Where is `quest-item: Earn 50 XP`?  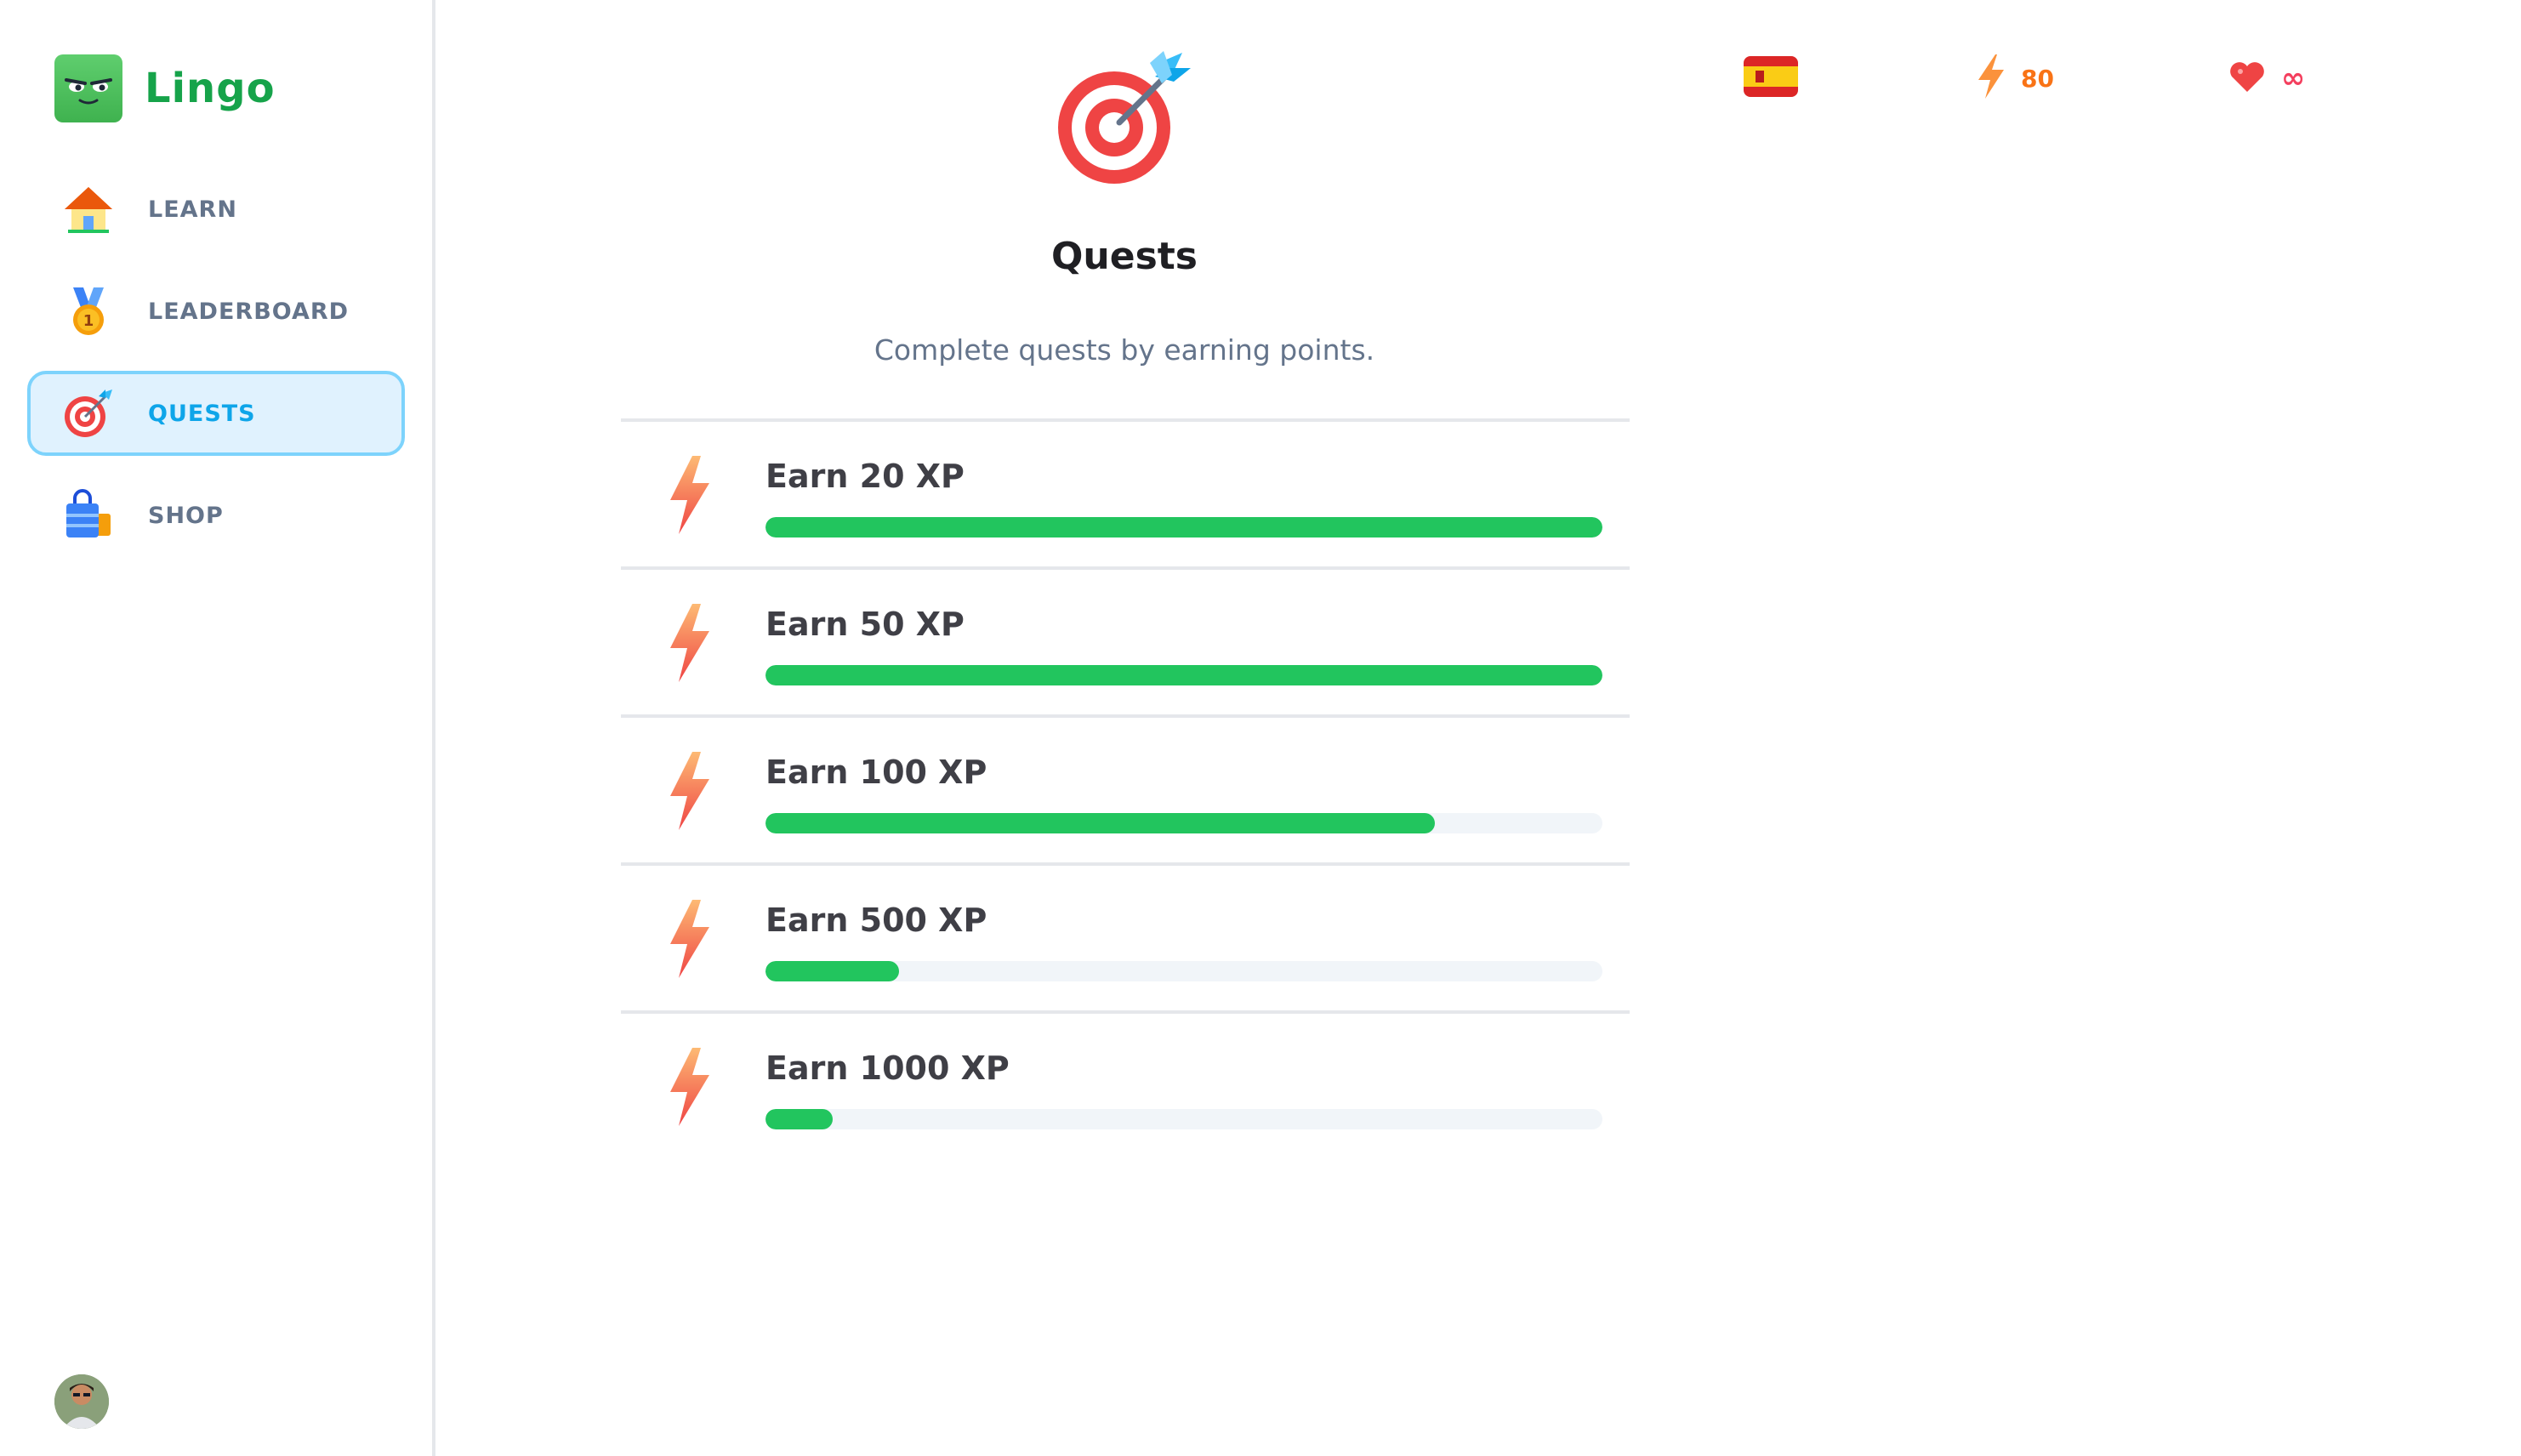
quest-item: Earn 50 XP is located at coordinates (1125, 640).